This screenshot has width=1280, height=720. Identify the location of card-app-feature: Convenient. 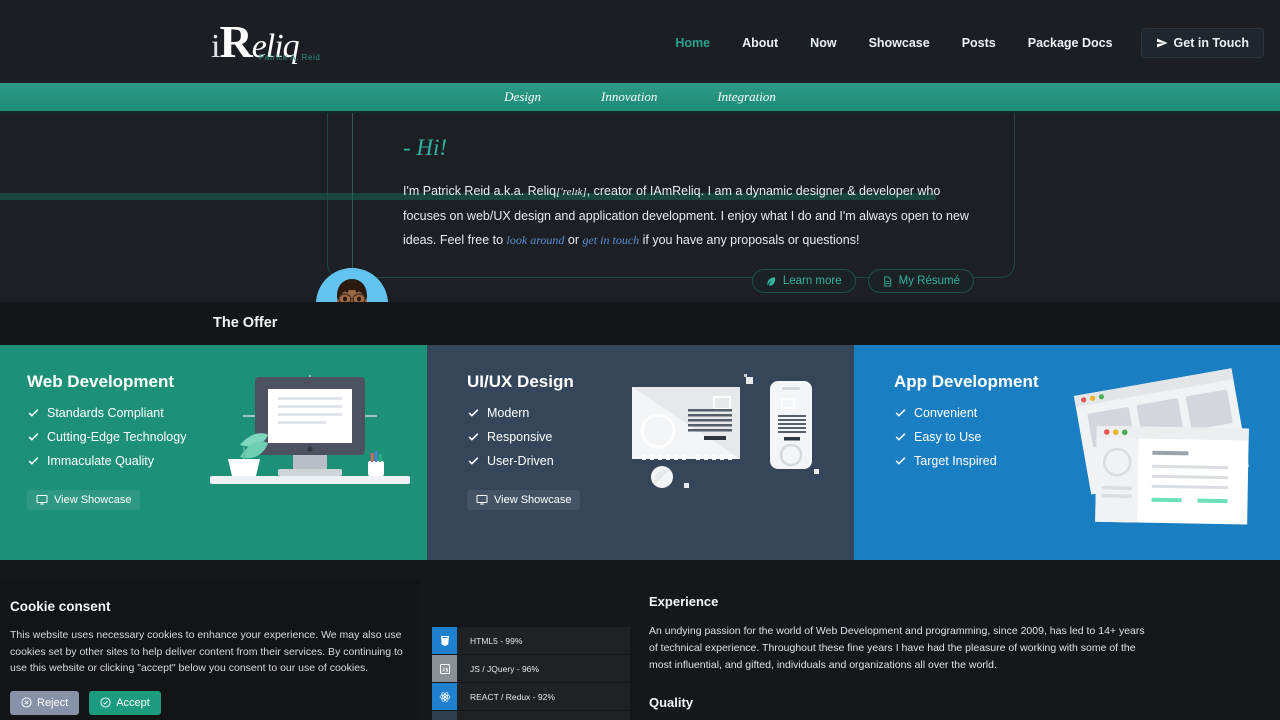
(1087, 413).